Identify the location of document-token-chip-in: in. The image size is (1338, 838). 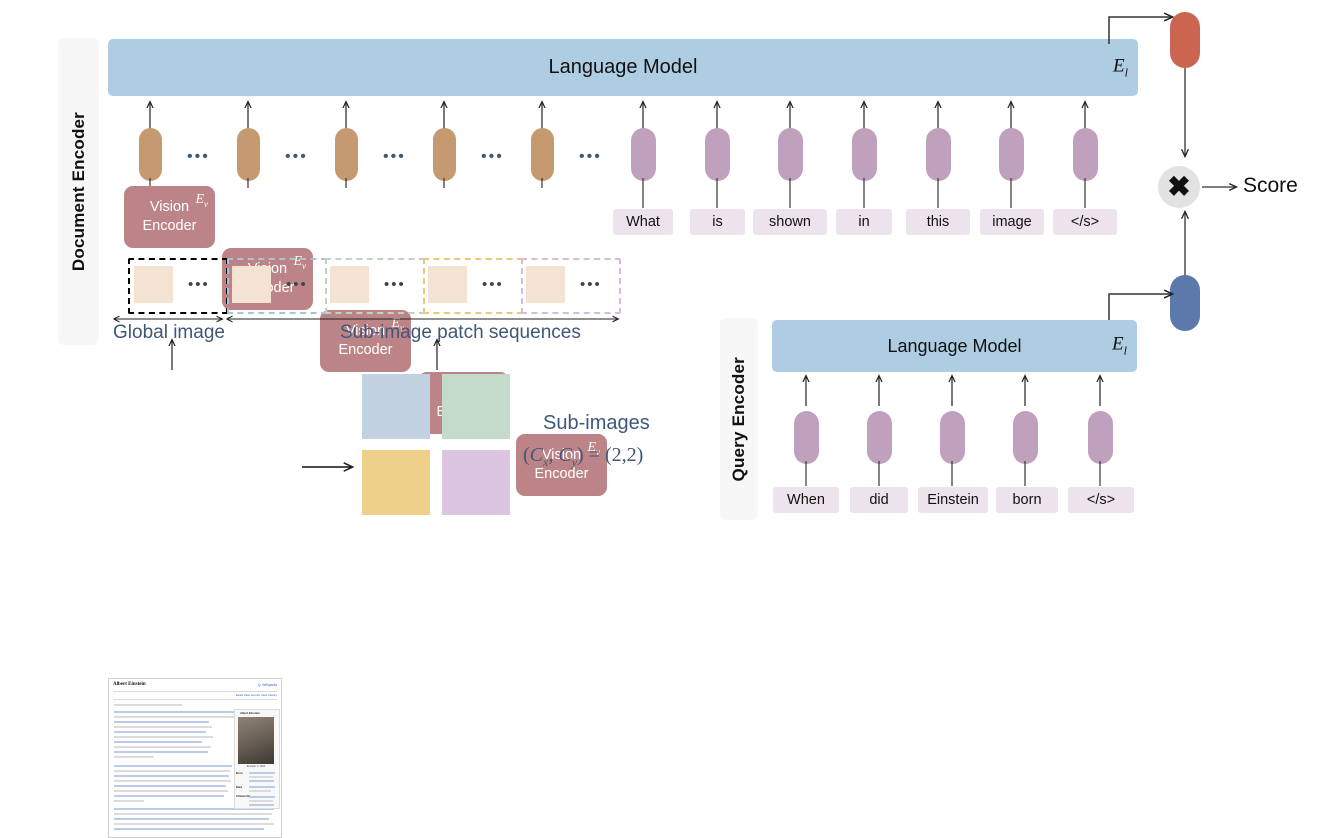
(864, 222).